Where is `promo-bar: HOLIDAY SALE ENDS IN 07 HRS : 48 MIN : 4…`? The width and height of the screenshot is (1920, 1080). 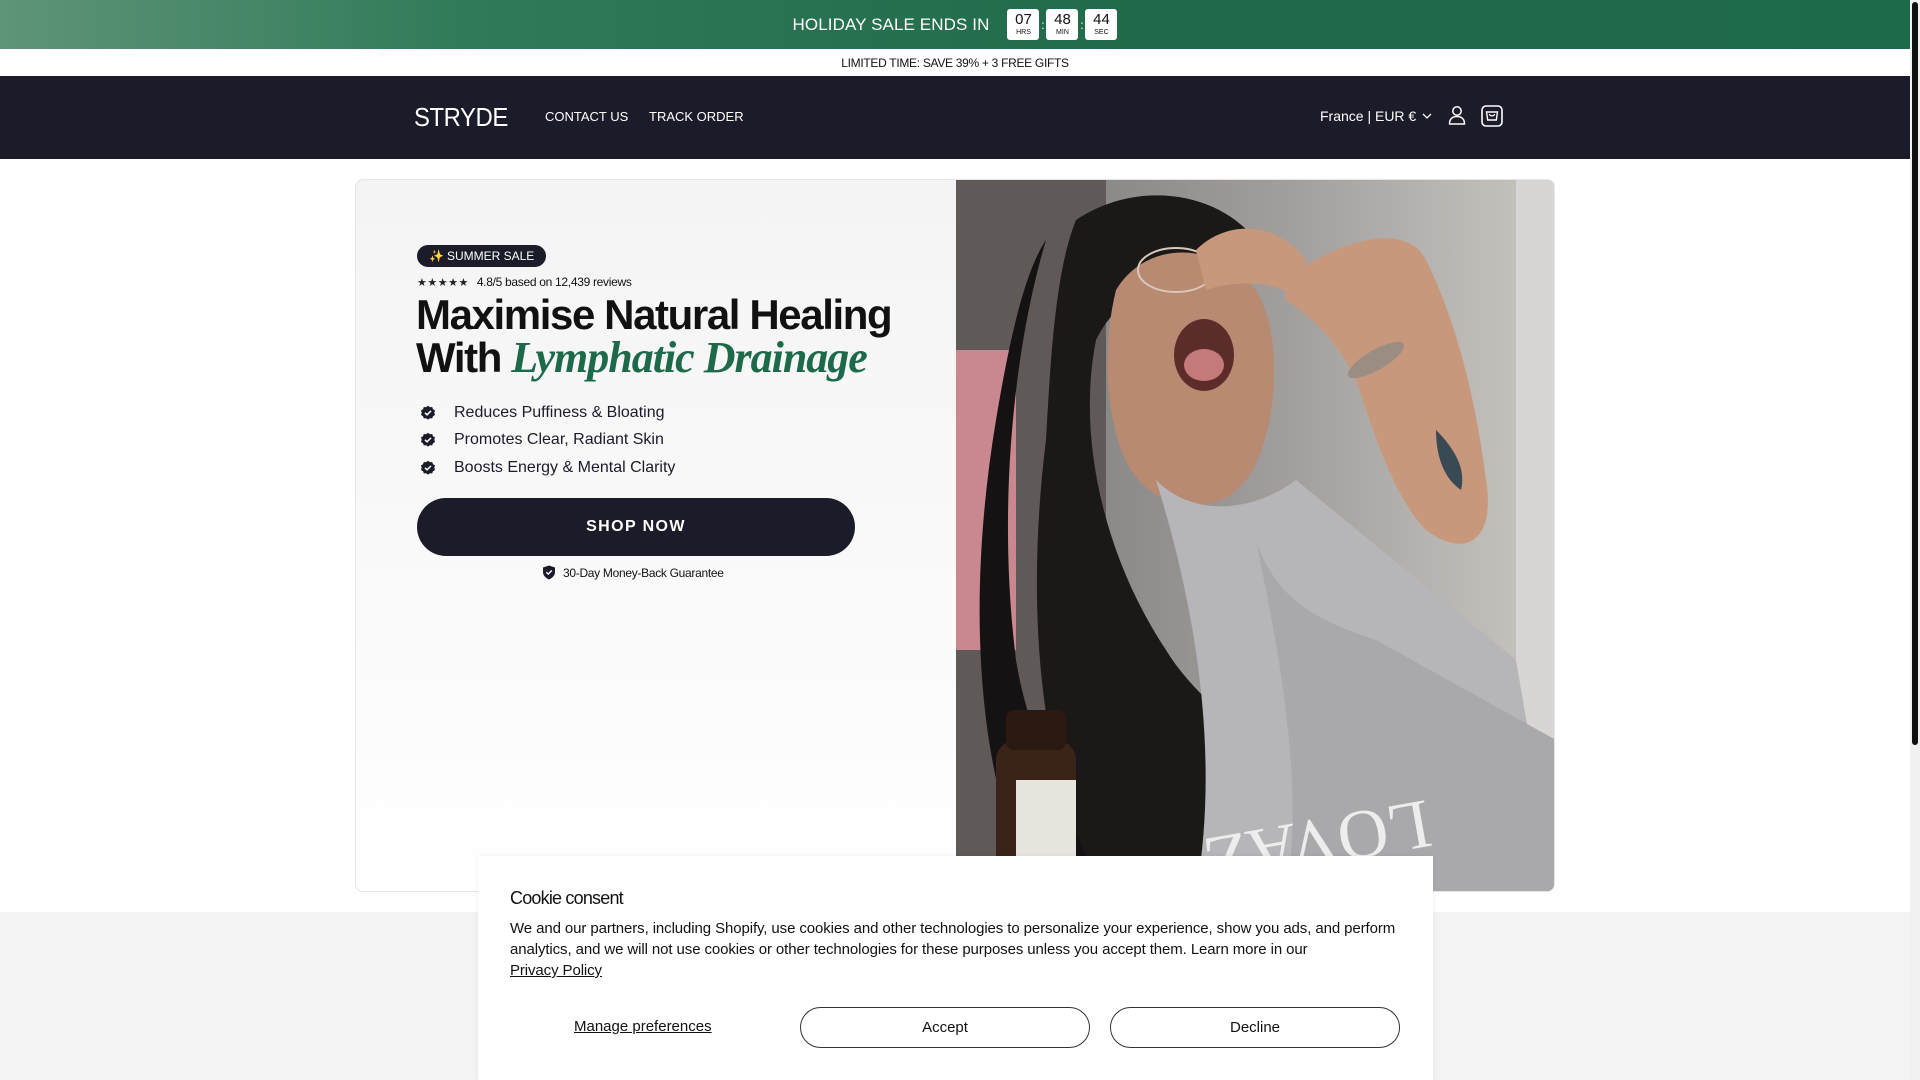 promo-bar: HOLIDAY SALE ENDS IN 07 HRS : 48 MIN : 4… is located at coordinates (955, 24).